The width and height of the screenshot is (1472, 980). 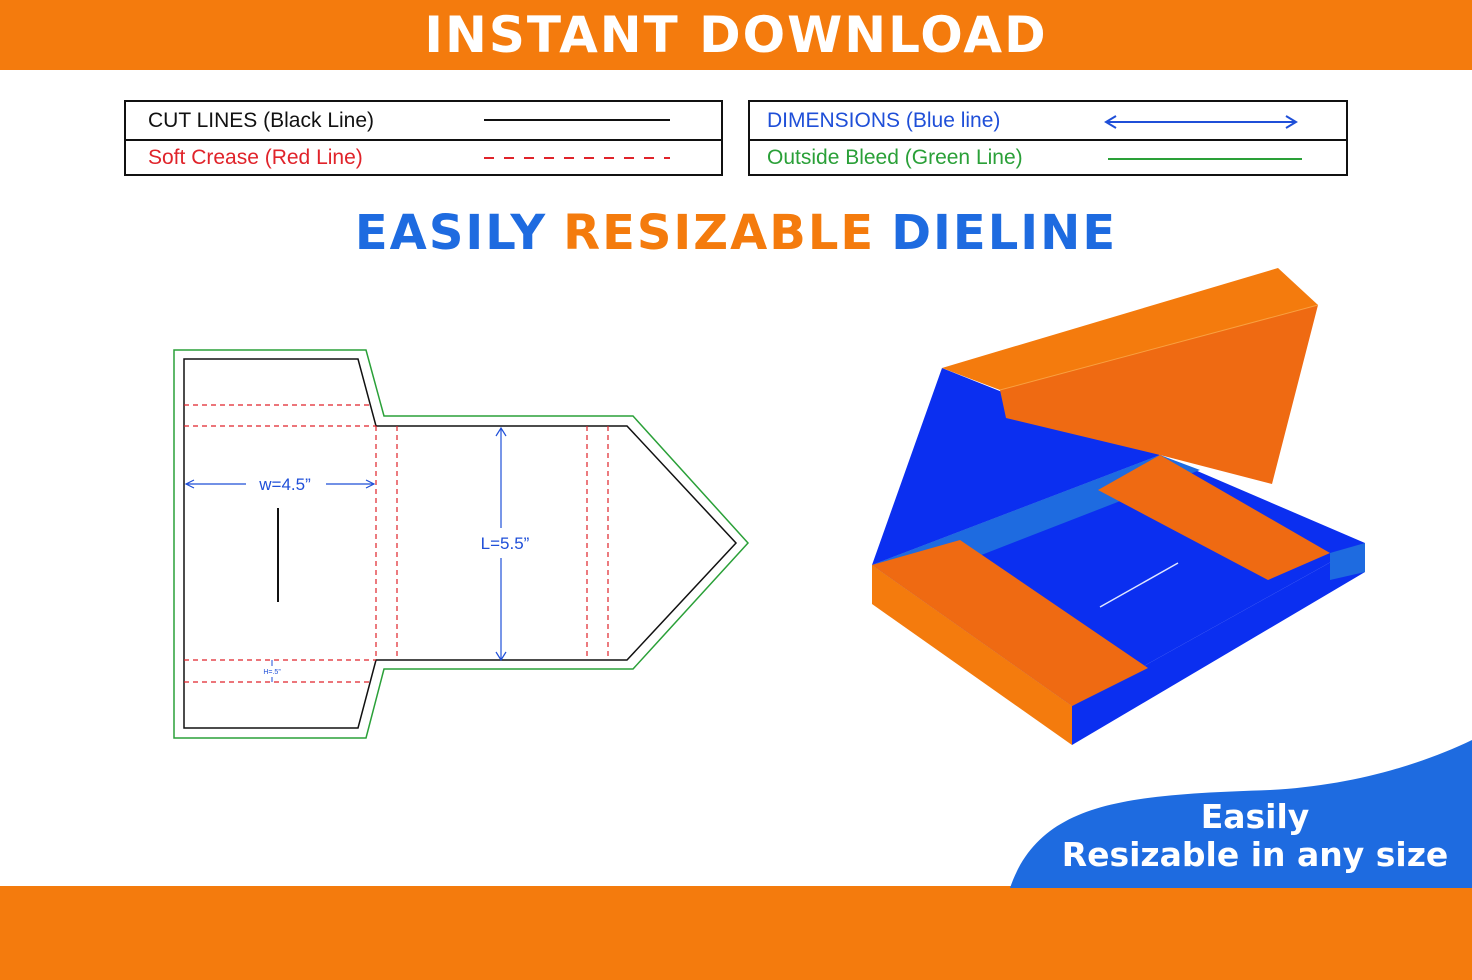 What do you see at coordinates (272, 672) in the screenshot?
I see `height-dimension-label: H=.5”` at bounding box center [272, 672].